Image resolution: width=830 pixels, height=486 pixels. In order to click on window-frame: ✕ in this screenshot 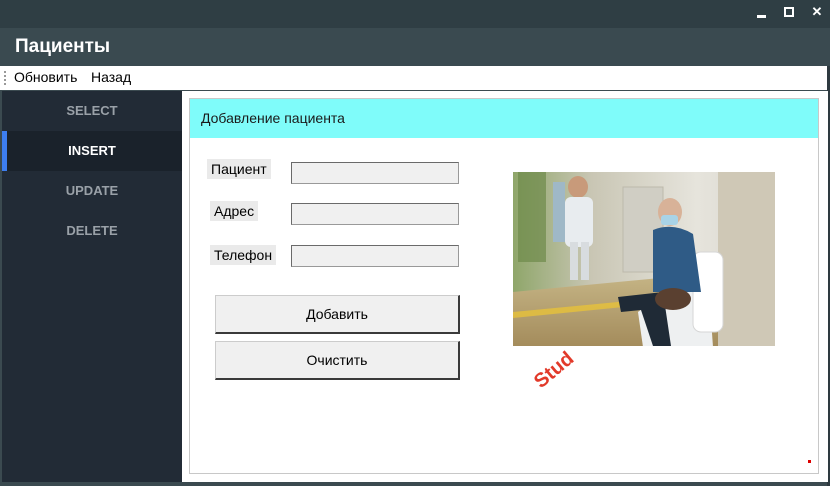, I will do `click(415, 14)`.